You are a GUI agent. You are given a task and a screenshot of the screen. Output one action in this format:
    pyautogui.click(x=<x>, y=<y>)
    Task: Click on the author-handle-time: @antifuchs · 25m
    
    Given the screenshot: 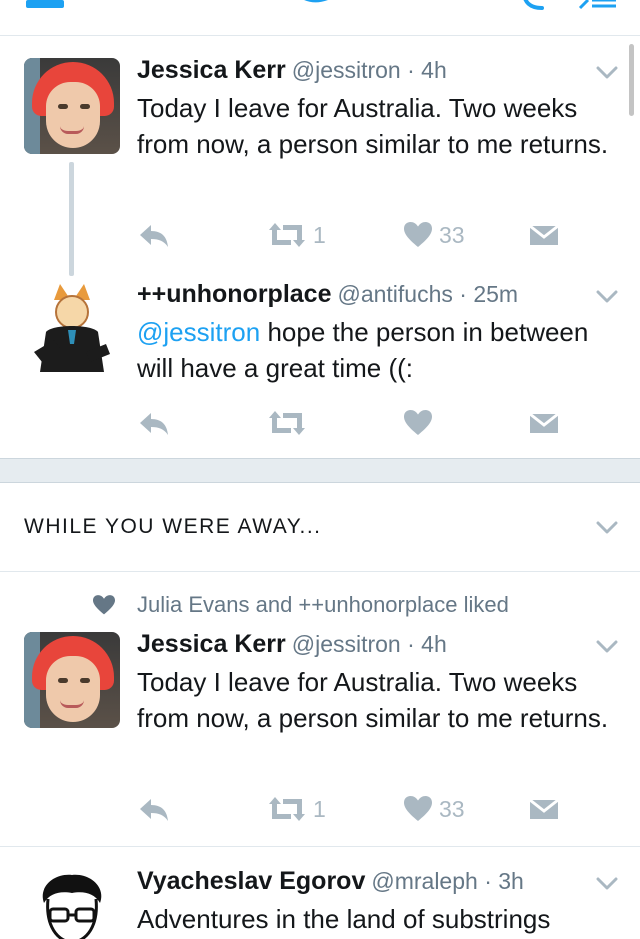 What is the action you would take?
    pyautogui.click(x=428, y=294)
    